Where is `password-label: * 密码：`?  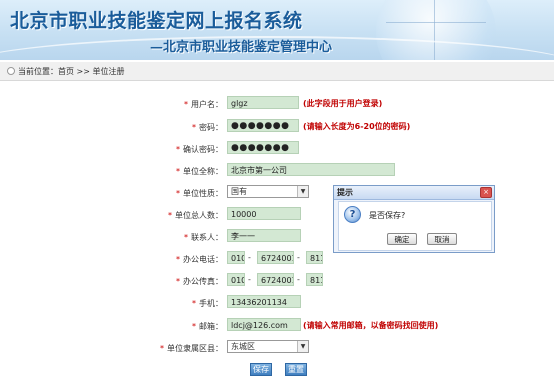
password-label: * 密码： is located at coordinates (207, 127).